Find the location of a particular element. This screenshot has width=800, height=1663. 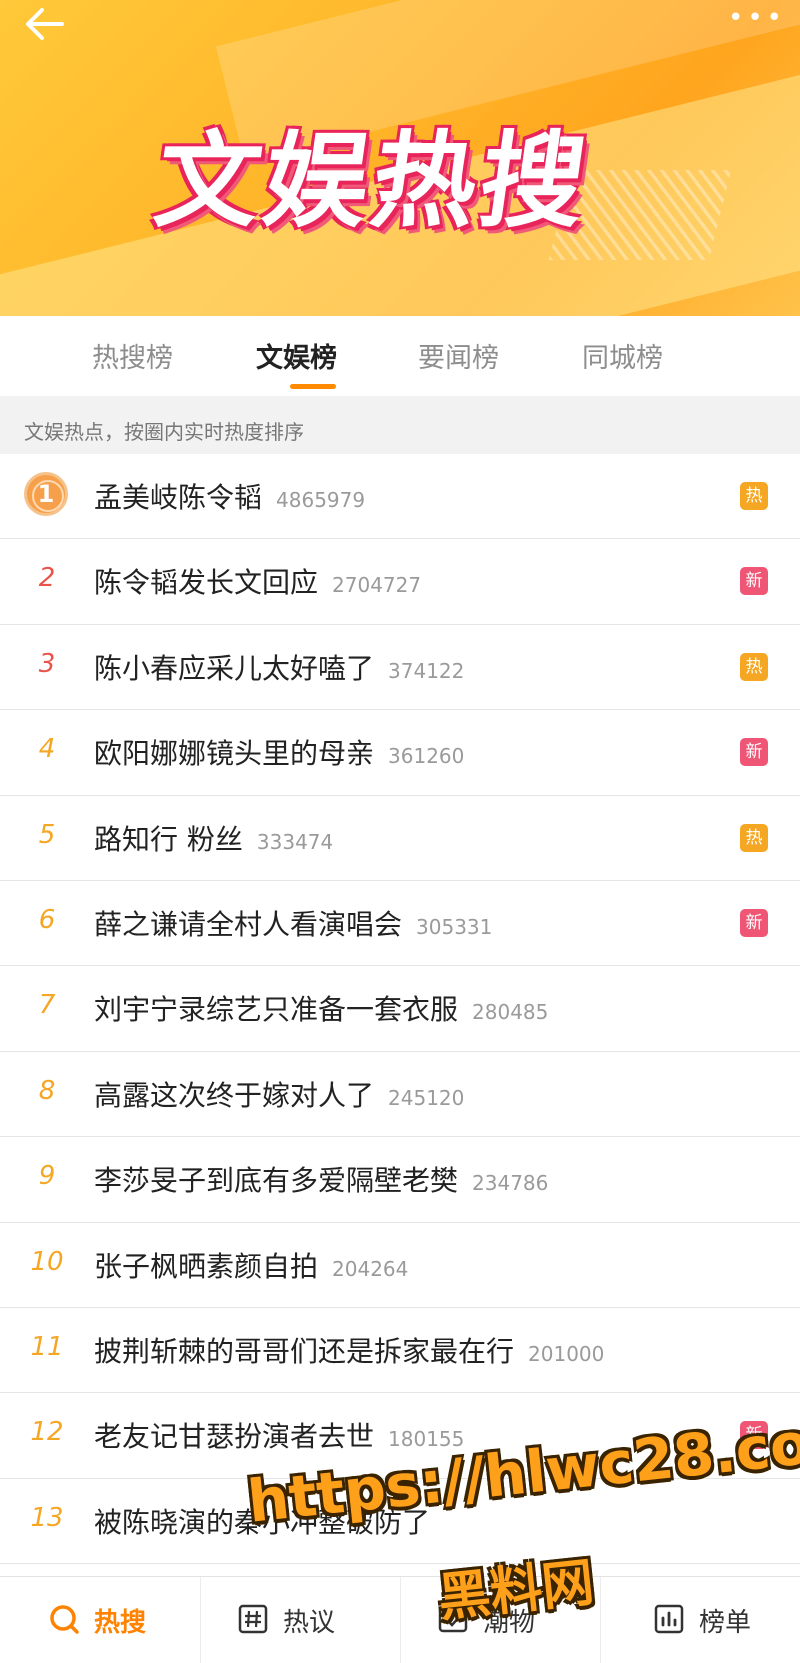

heat-count: 204264 is located at coordinates (370, 1268).